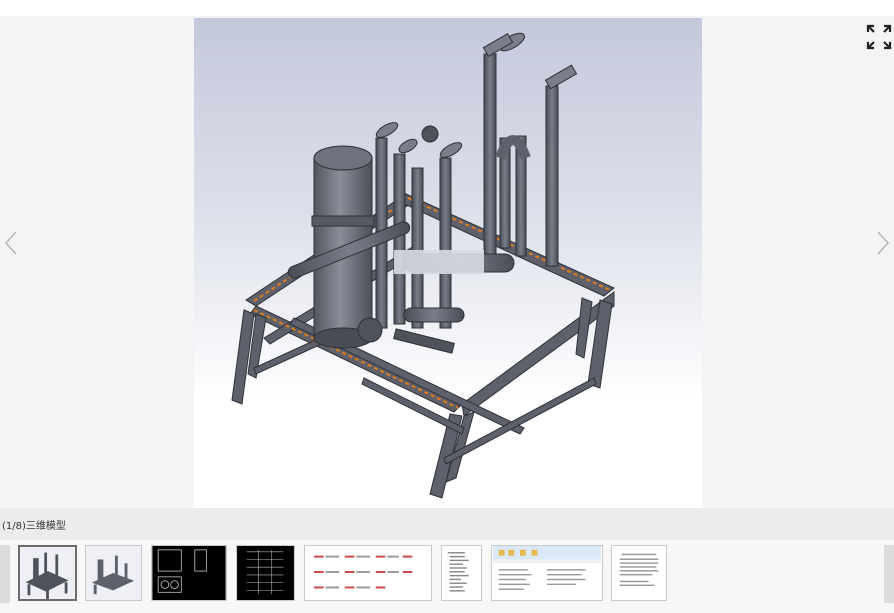 This screenshot has height=613, width=894. Describe the element at coordinates (447, 8) in the screenshot. I see `top-bar` at that location.